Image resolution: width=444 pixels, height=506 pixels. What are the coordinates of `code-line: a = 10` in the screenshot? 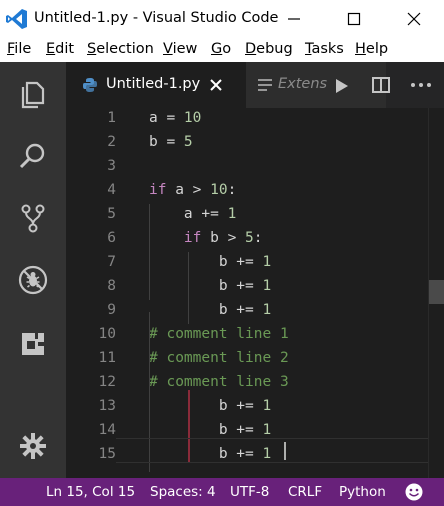 It's located at (175, 119).